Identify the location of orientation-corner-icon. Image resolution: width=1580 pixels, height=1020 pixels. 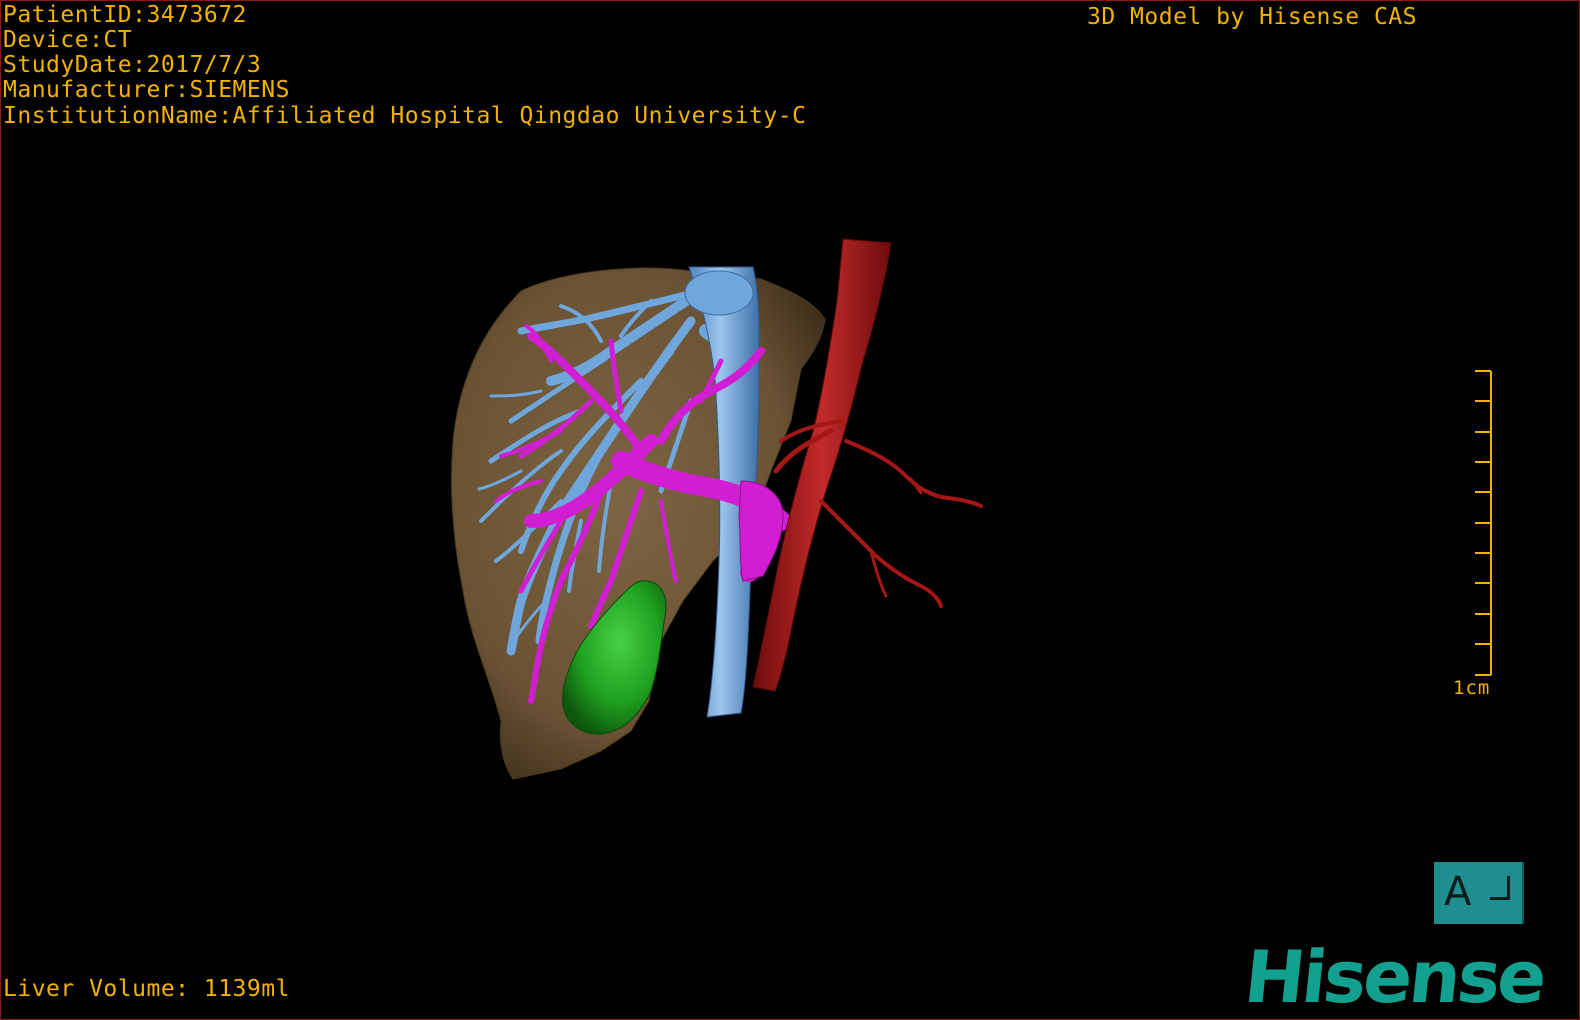
(1500, 888).